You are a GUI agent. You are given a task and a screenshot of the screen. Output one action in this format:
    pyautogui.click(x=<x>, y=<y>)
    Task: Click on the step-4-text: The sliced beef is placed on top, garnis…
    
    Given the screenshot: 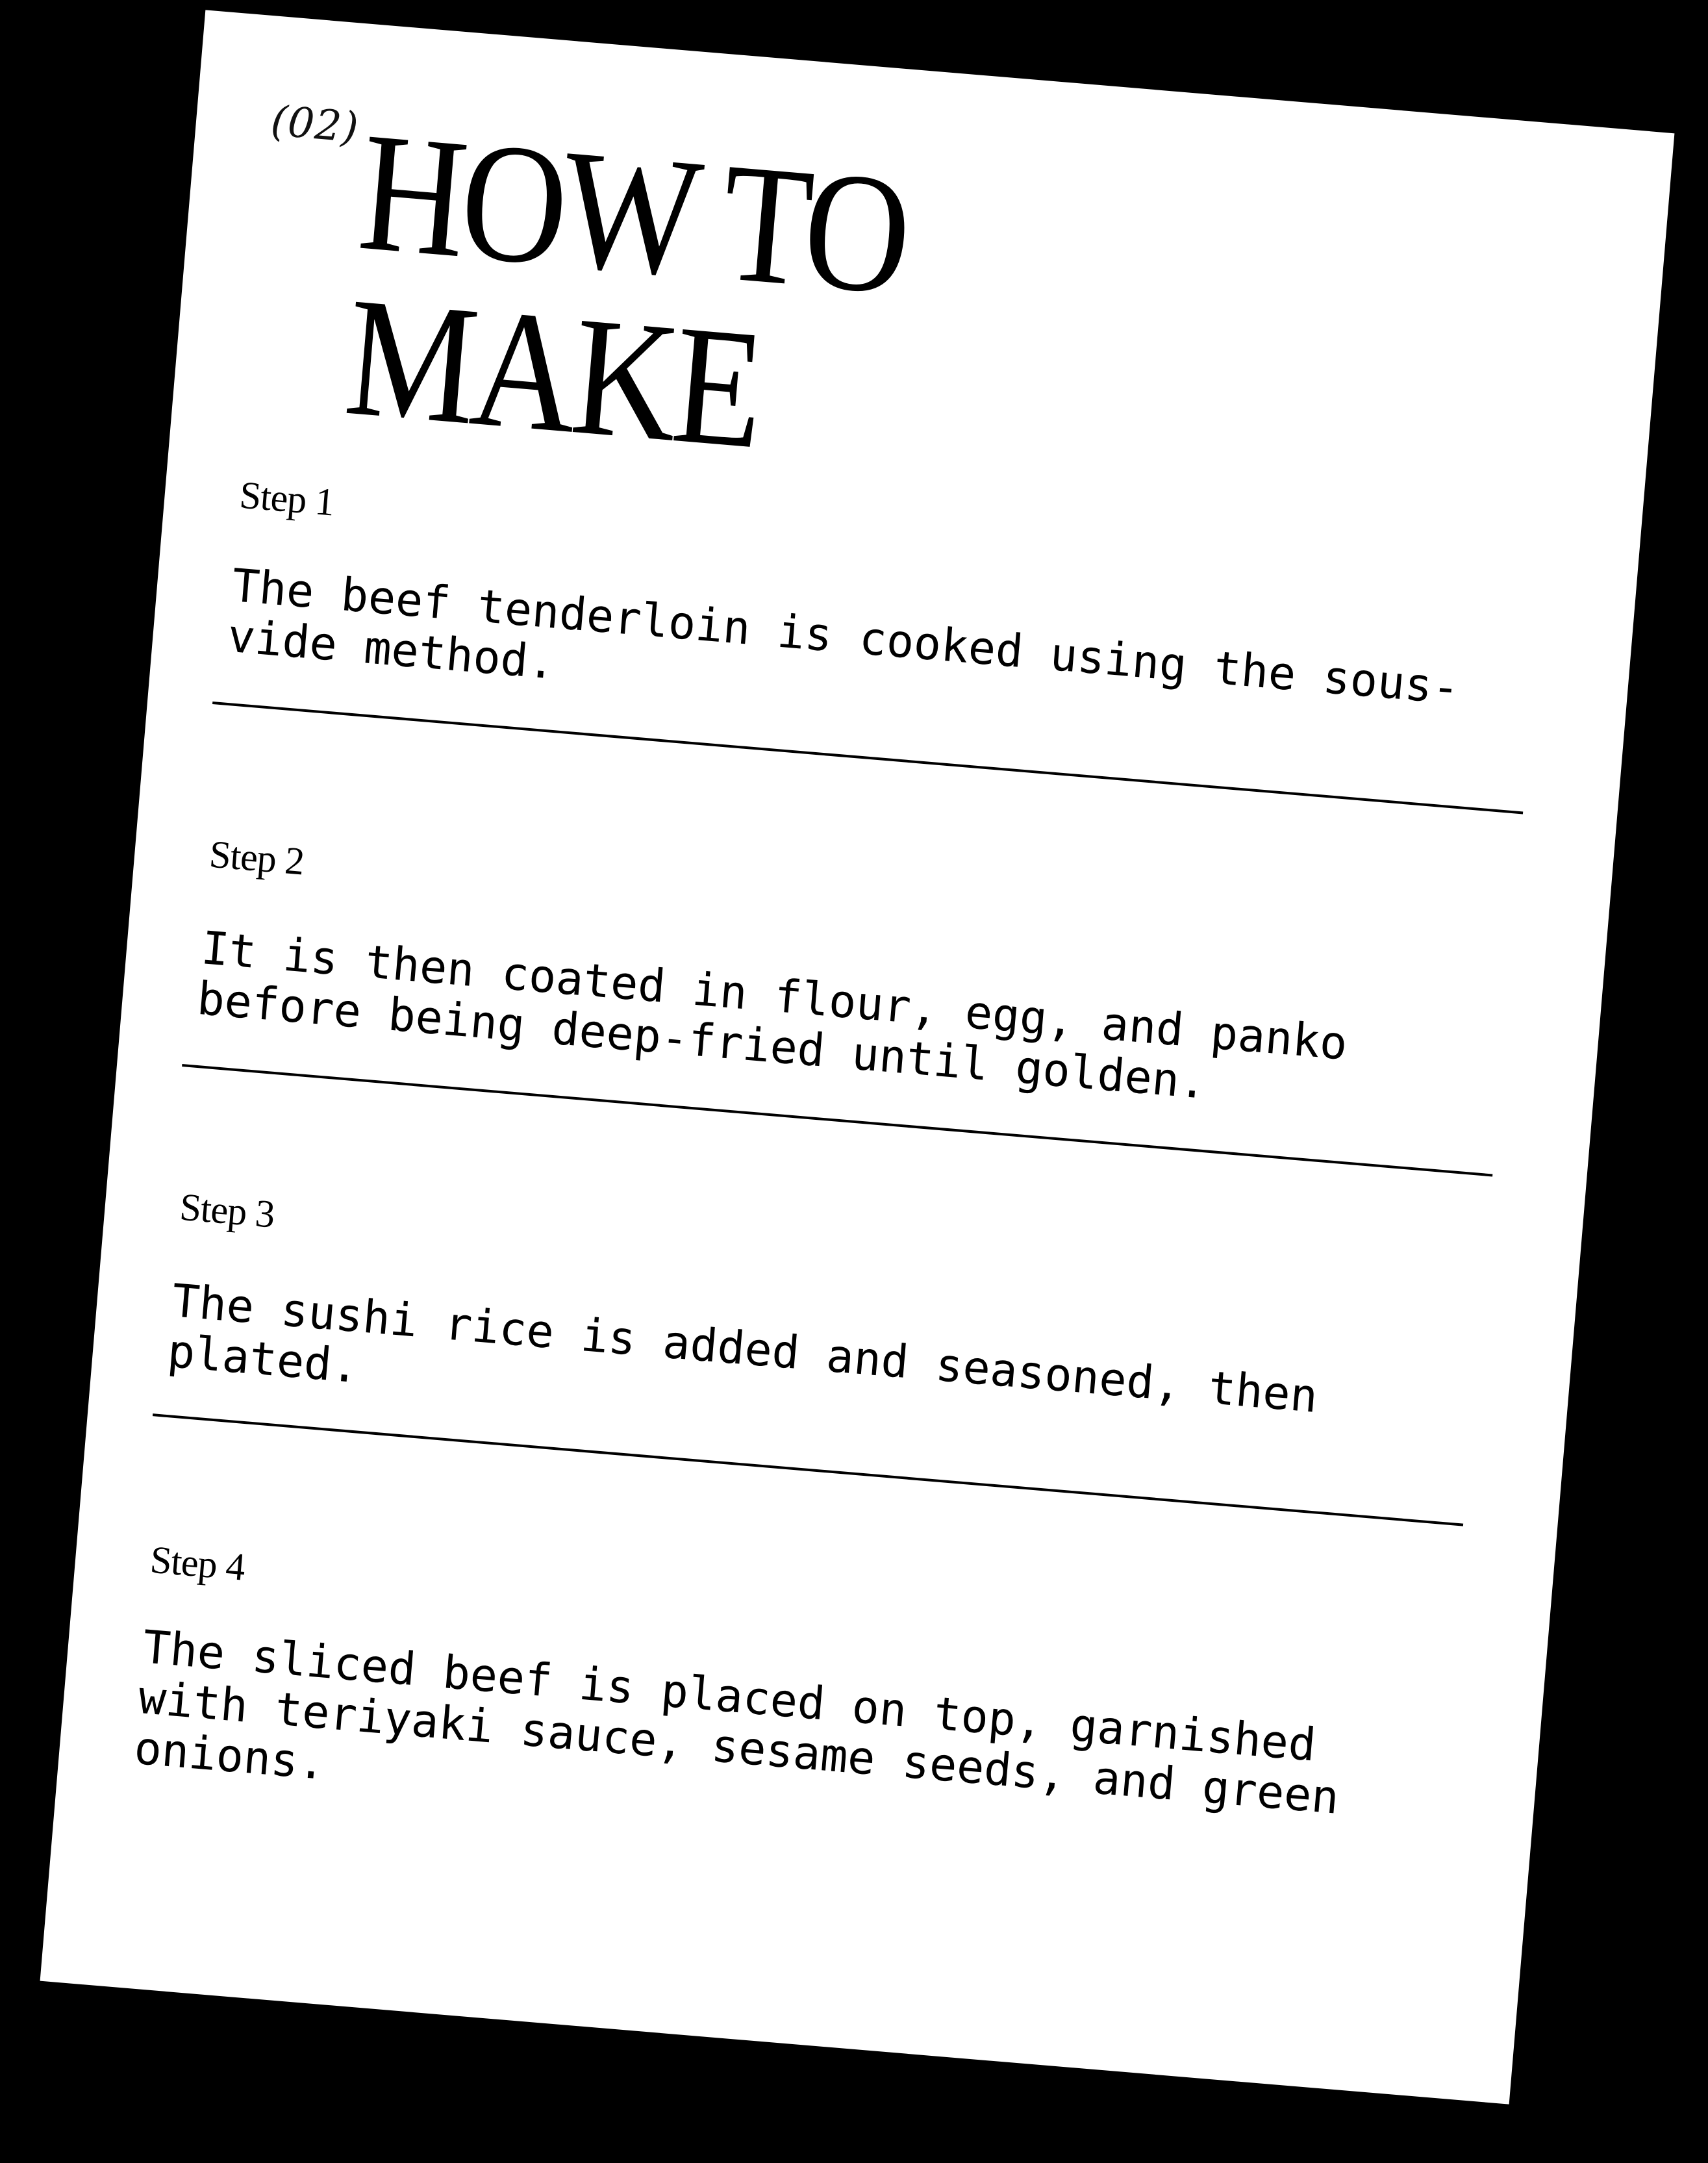 What is the action you would take?
    pyautogui.click(x=736, y=1722)
    